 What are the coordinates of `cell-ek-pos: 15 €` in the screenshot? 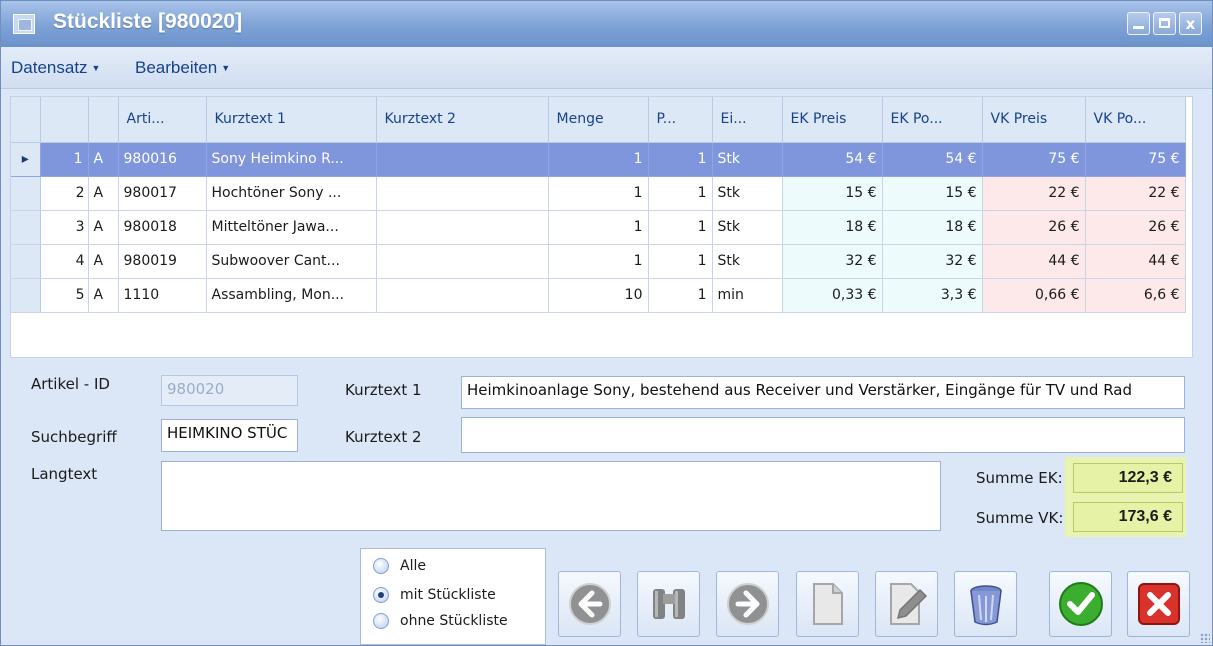 It's located at (932, 193).